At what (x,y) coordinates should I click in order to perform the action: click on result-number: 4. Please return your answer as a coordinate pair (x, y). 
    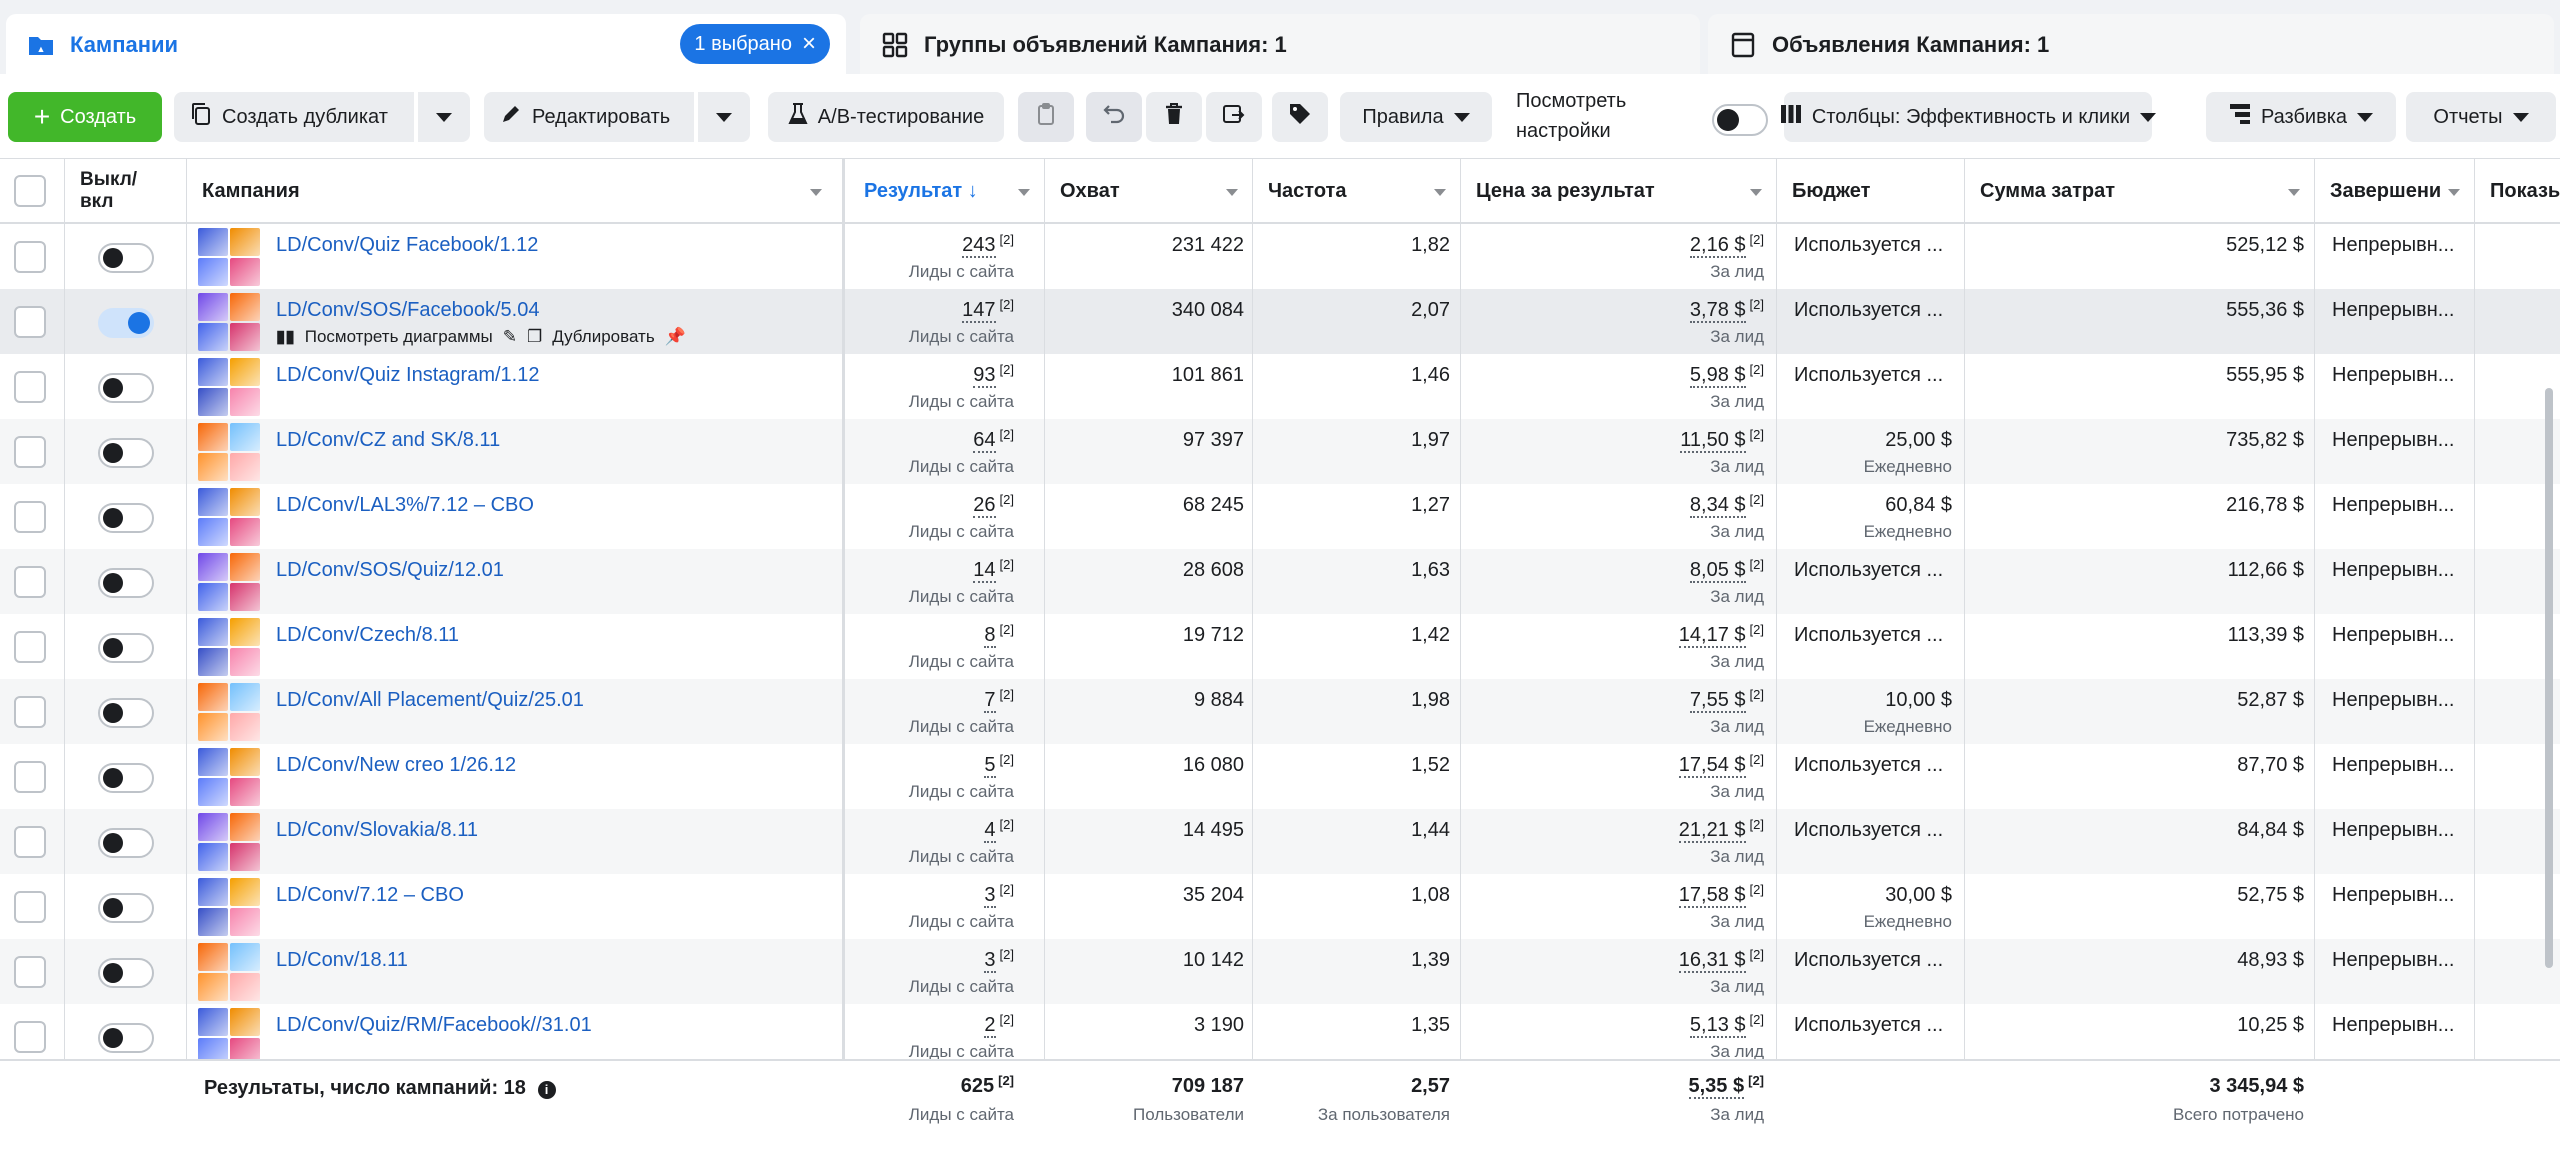
    Looking at the image, I should click on (990, 831).